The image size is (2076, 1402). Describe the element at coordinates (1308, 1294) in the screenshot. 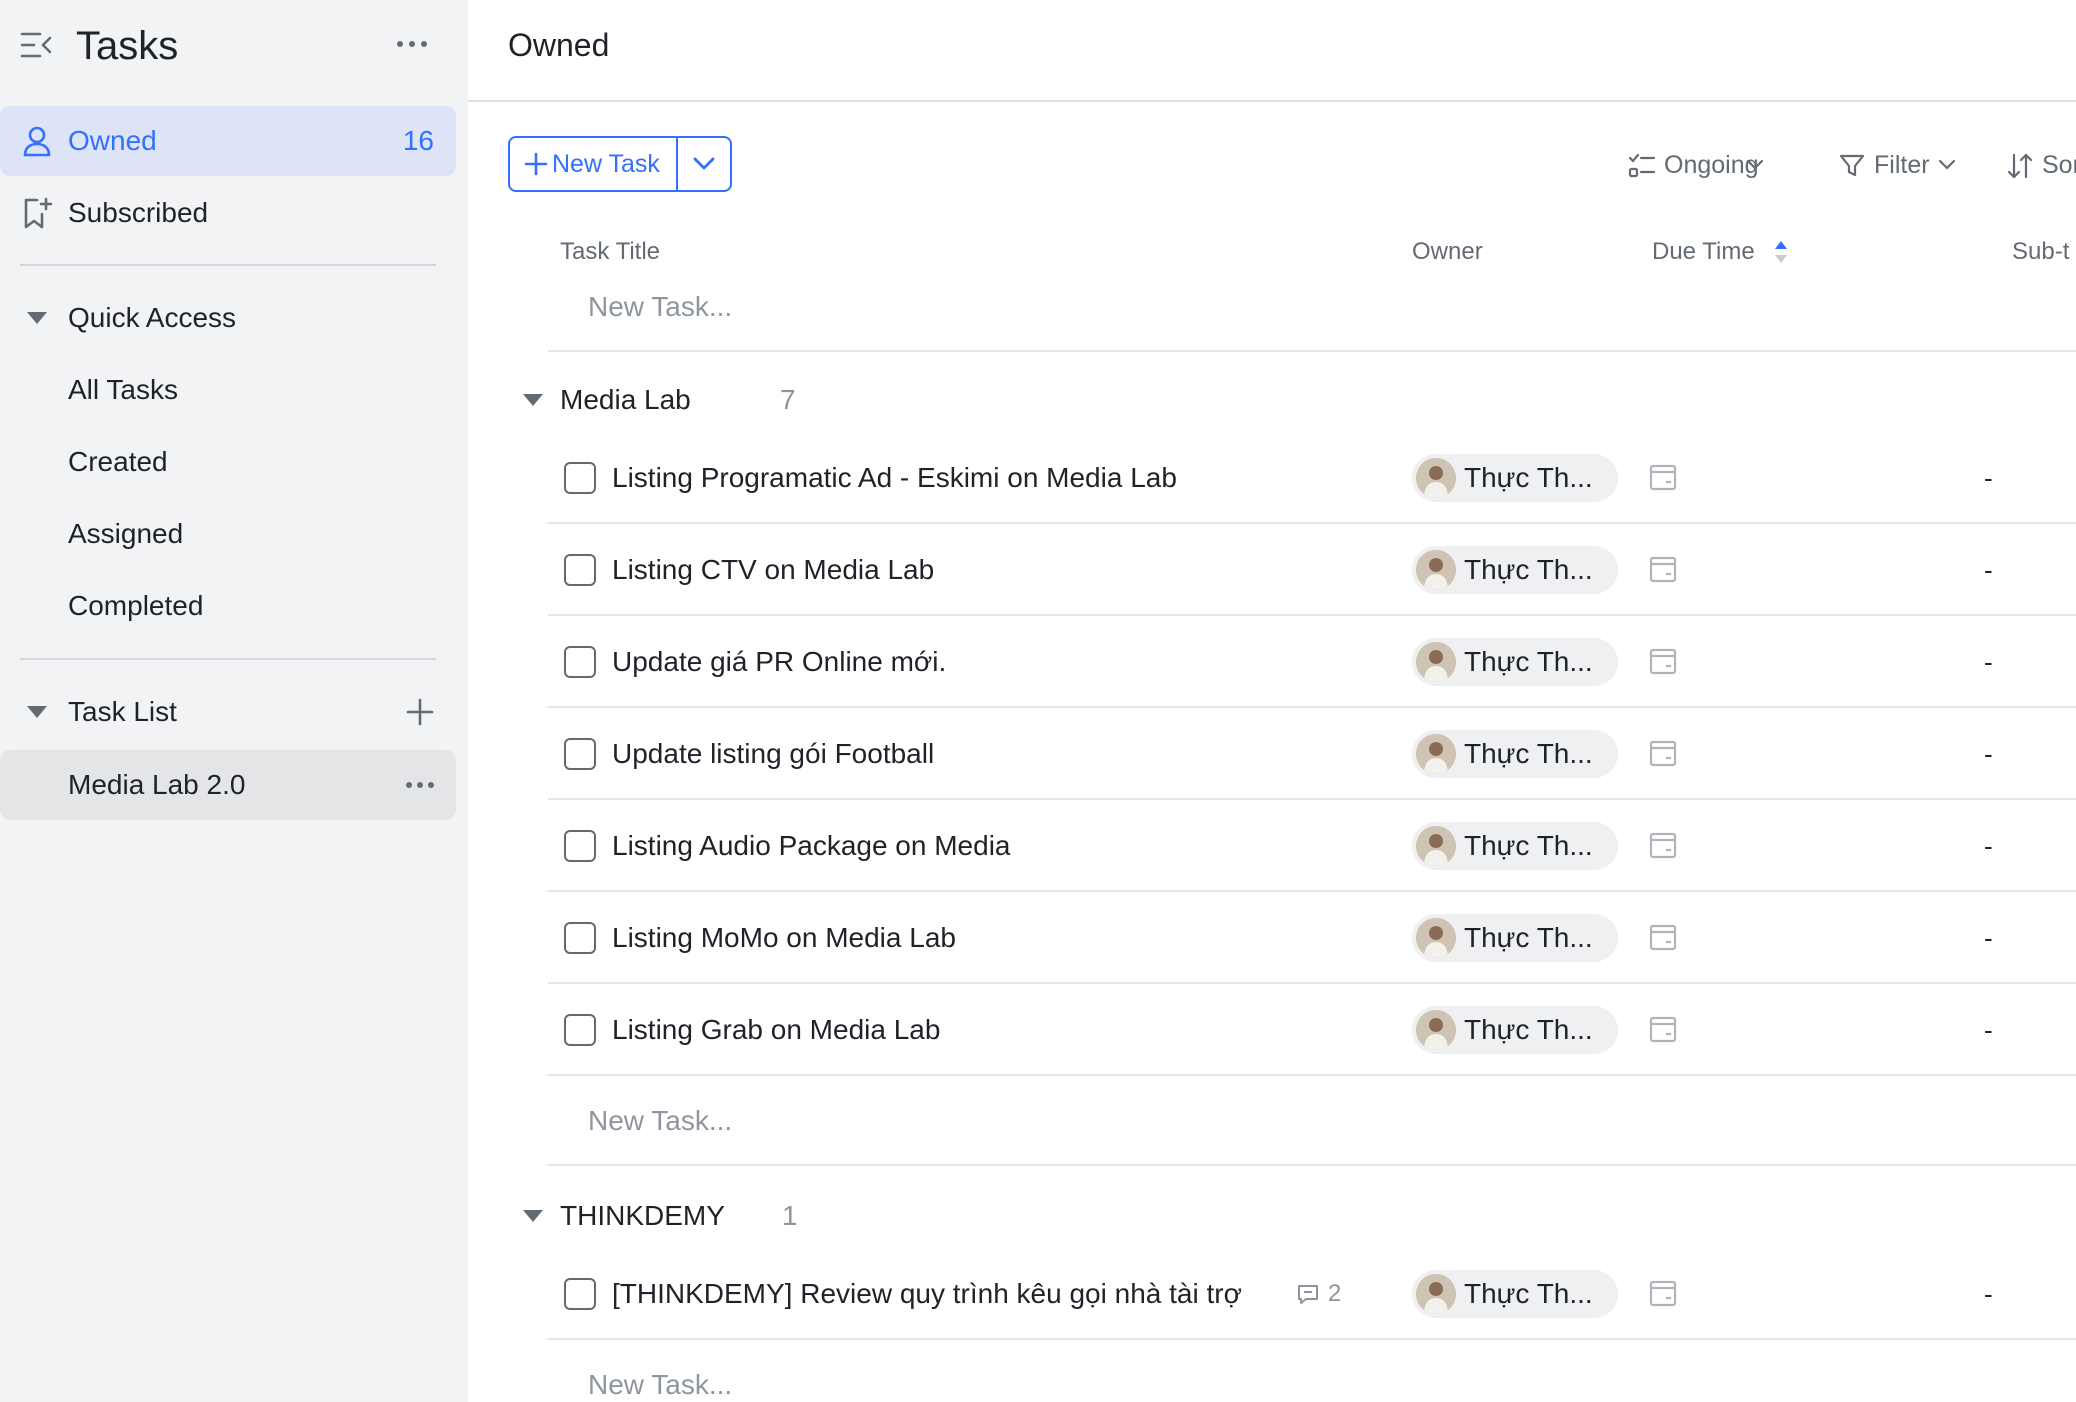

I see `comment-icon` at that location.